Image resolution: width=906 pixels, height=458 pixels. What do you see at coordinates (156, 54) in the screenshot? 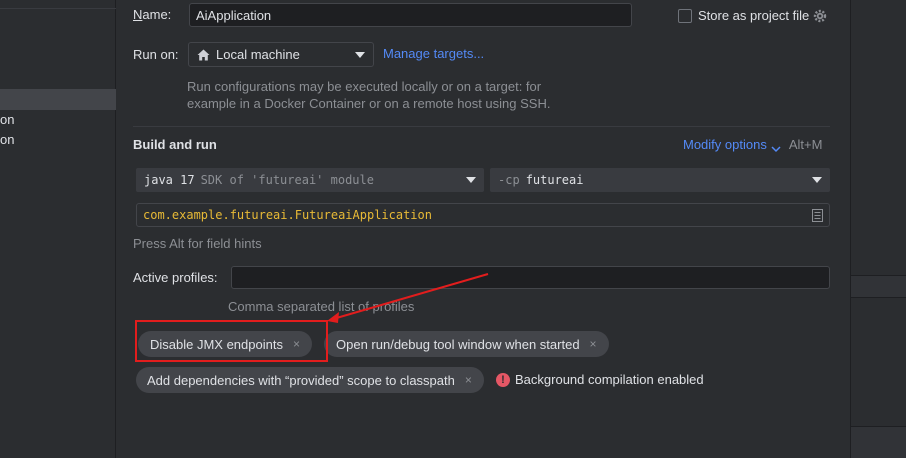
I see `run-on-label: Run on:` at bounding box center [156, 54].